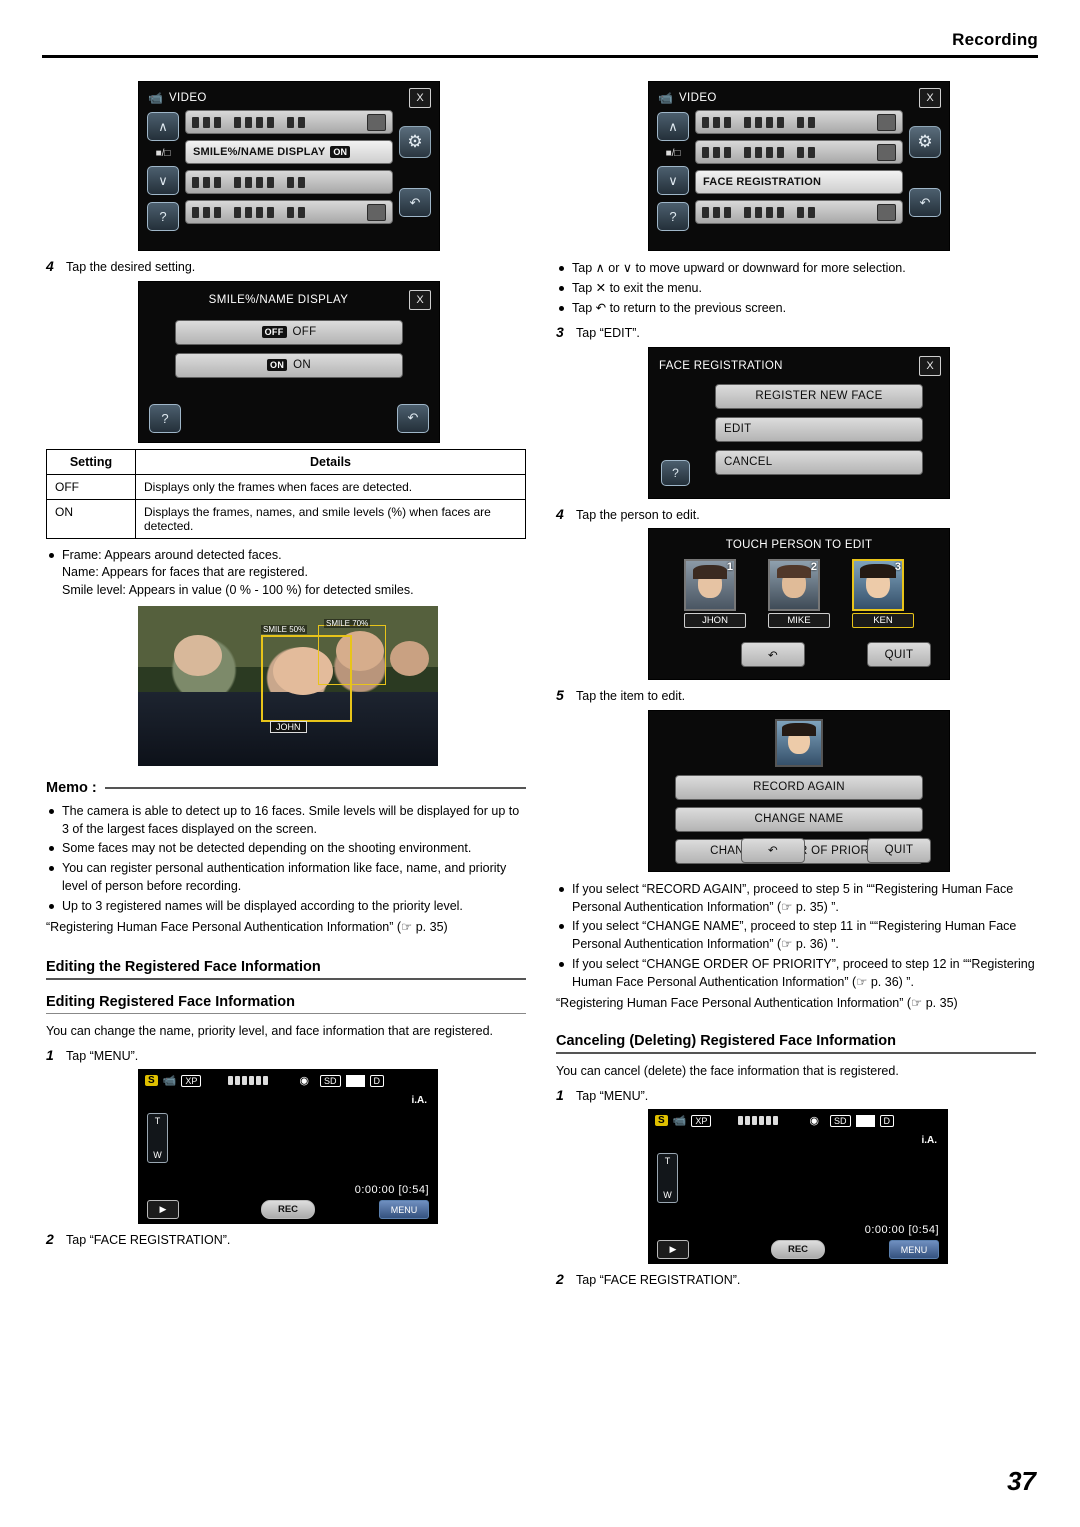 This screenshot has width=1080, height=1527. I want to click on step-1-right: 1 Tap “MENU”., so click(796, 1096).